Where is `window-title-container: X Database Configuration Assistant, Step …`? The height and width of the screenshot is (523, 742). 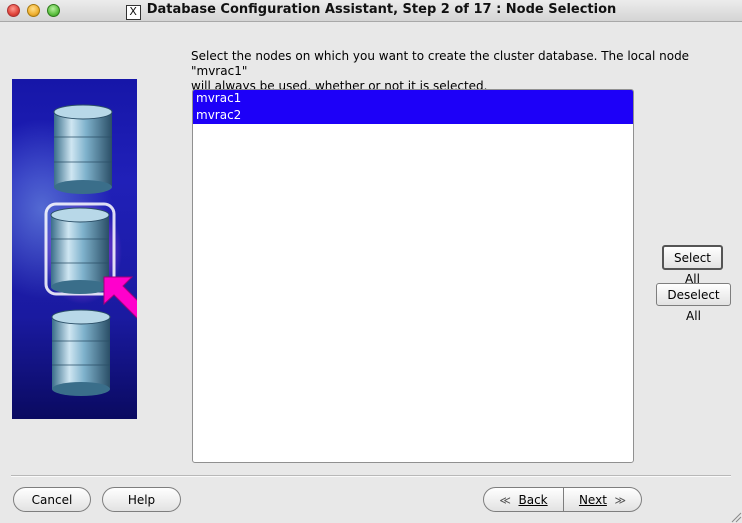 window-title-container: X Database Configuration Assistant, Step … is located at coordinates (371, 11).